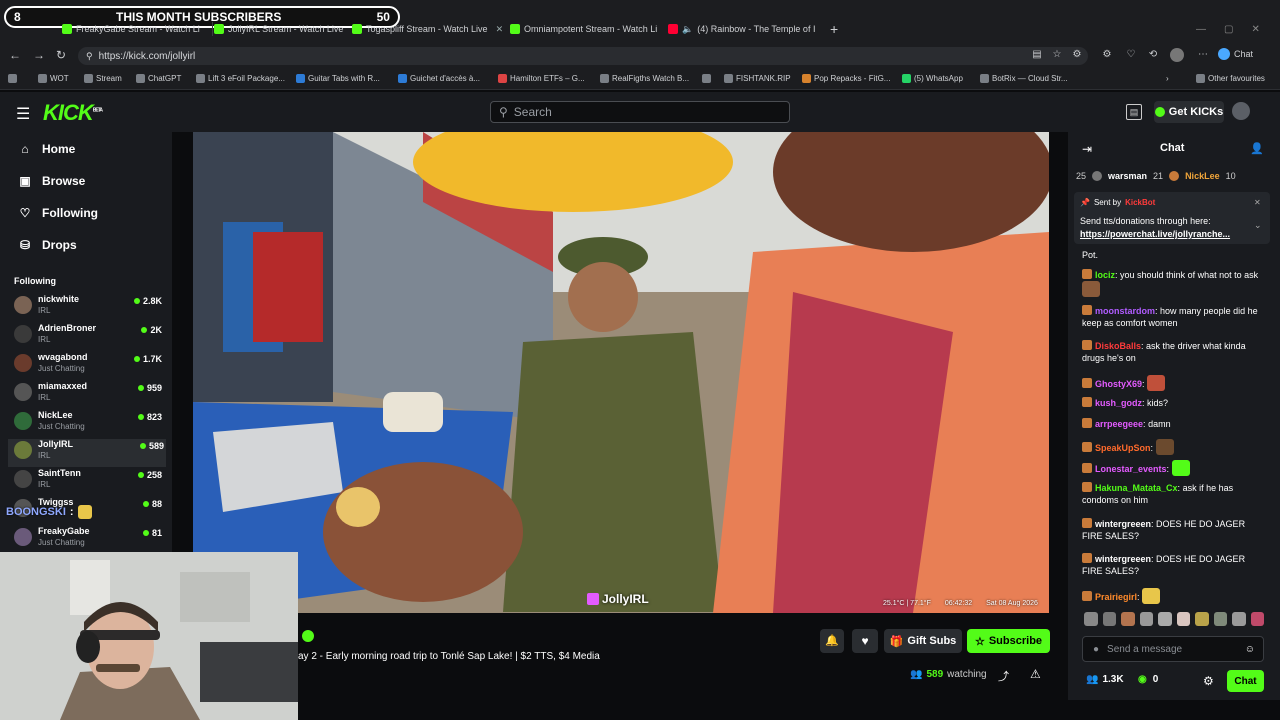 This screenshot has height=720, width=1280. Describe the element at coordinates (1258, 225) in the screenshot. I see `chevron-down-icon: ⌄` at that location.